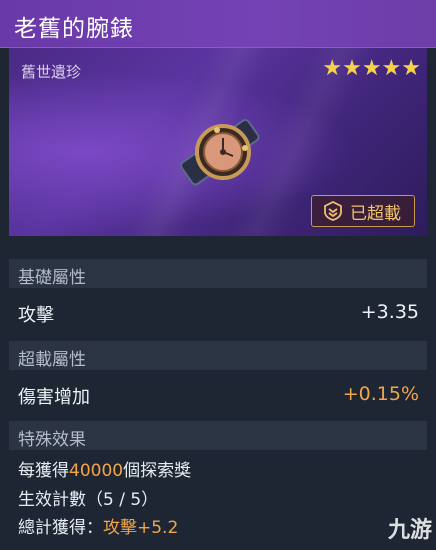  I want to click on section-overload-attributes: 超載屬性, so click(218, 355).